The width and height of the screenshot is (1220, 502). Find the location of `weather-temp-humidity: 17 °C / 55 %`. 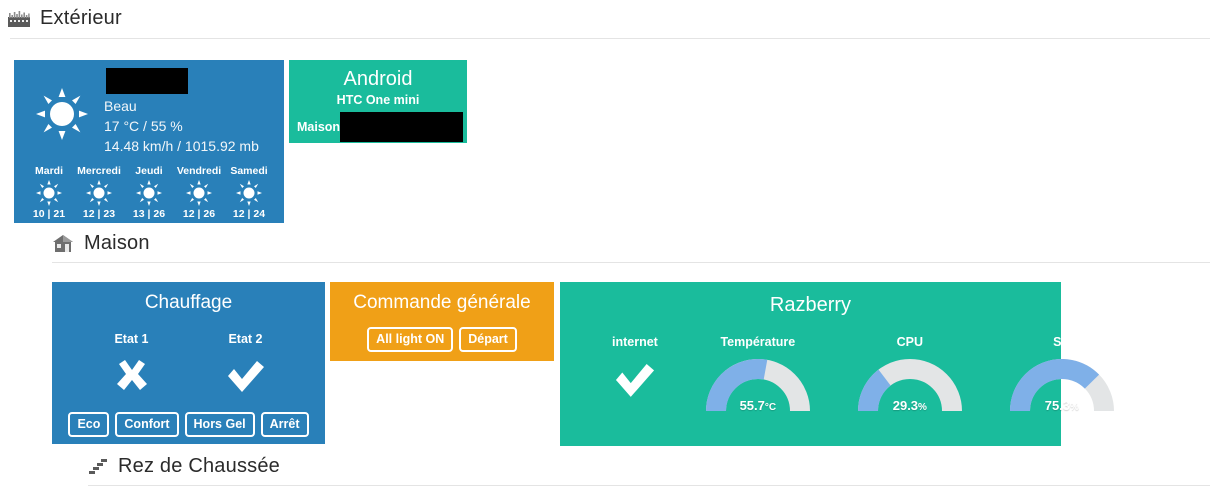

weather-temp-humidity: 17 °C / 55 % is located at coordinates (143, 126).